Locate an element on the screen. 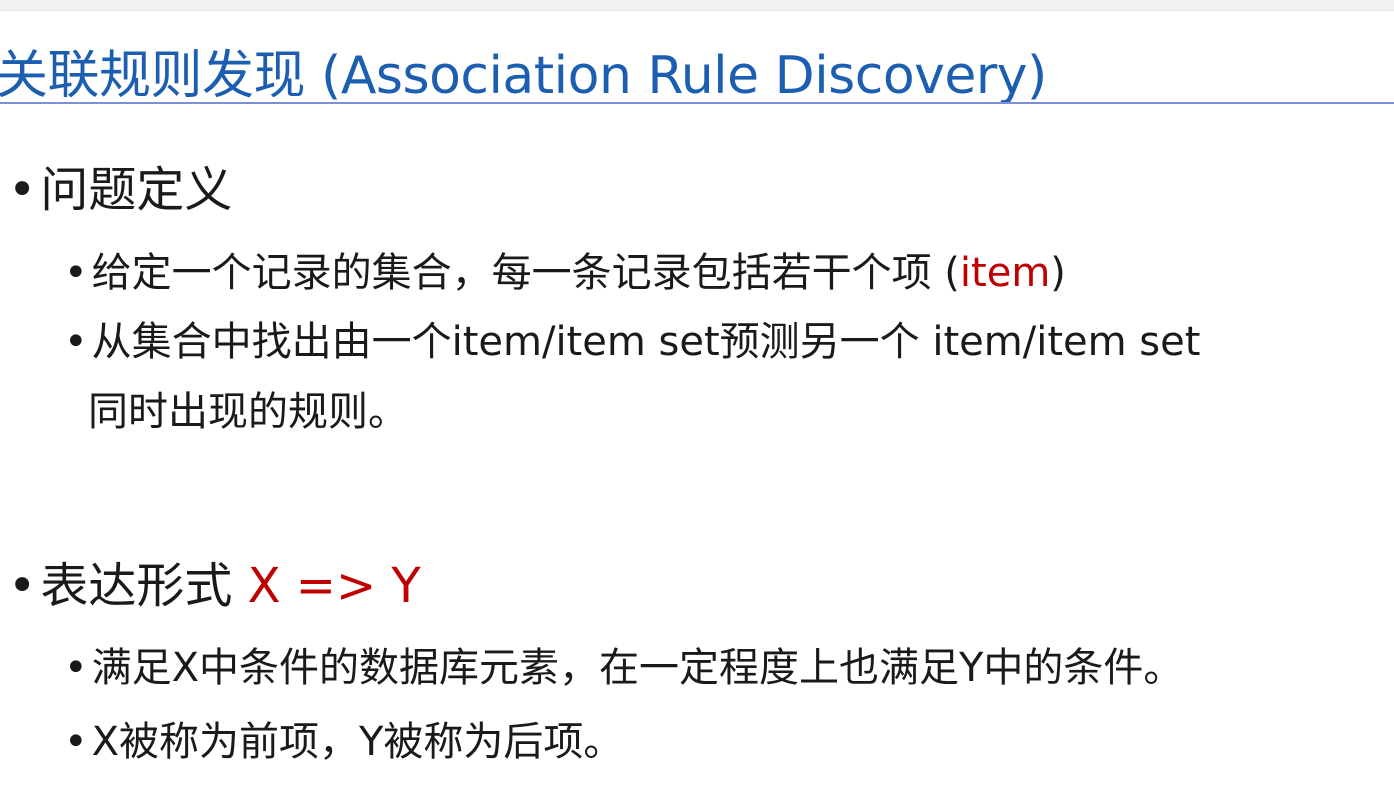 The width and height of the screenshot is (1394, 802). sub-bullet-text: 满足X中条件的数据库元素，在一定程度上也满足Y中的条件。 is located at coordinates (637, 668).